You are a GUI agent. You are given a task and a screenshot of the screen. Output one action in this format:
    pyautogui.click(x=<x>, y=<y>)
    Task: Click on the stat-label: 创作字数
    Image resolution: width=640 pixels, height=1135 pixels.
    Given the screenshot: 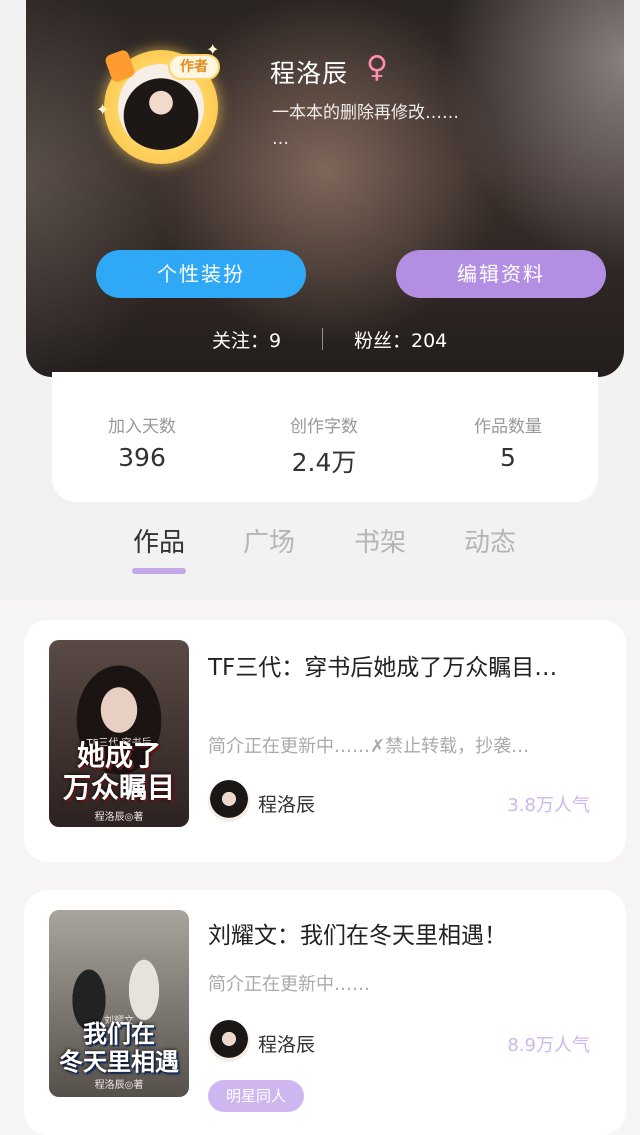 What is the action you would take?
    pyautogui.click(x=324, y=427)
    